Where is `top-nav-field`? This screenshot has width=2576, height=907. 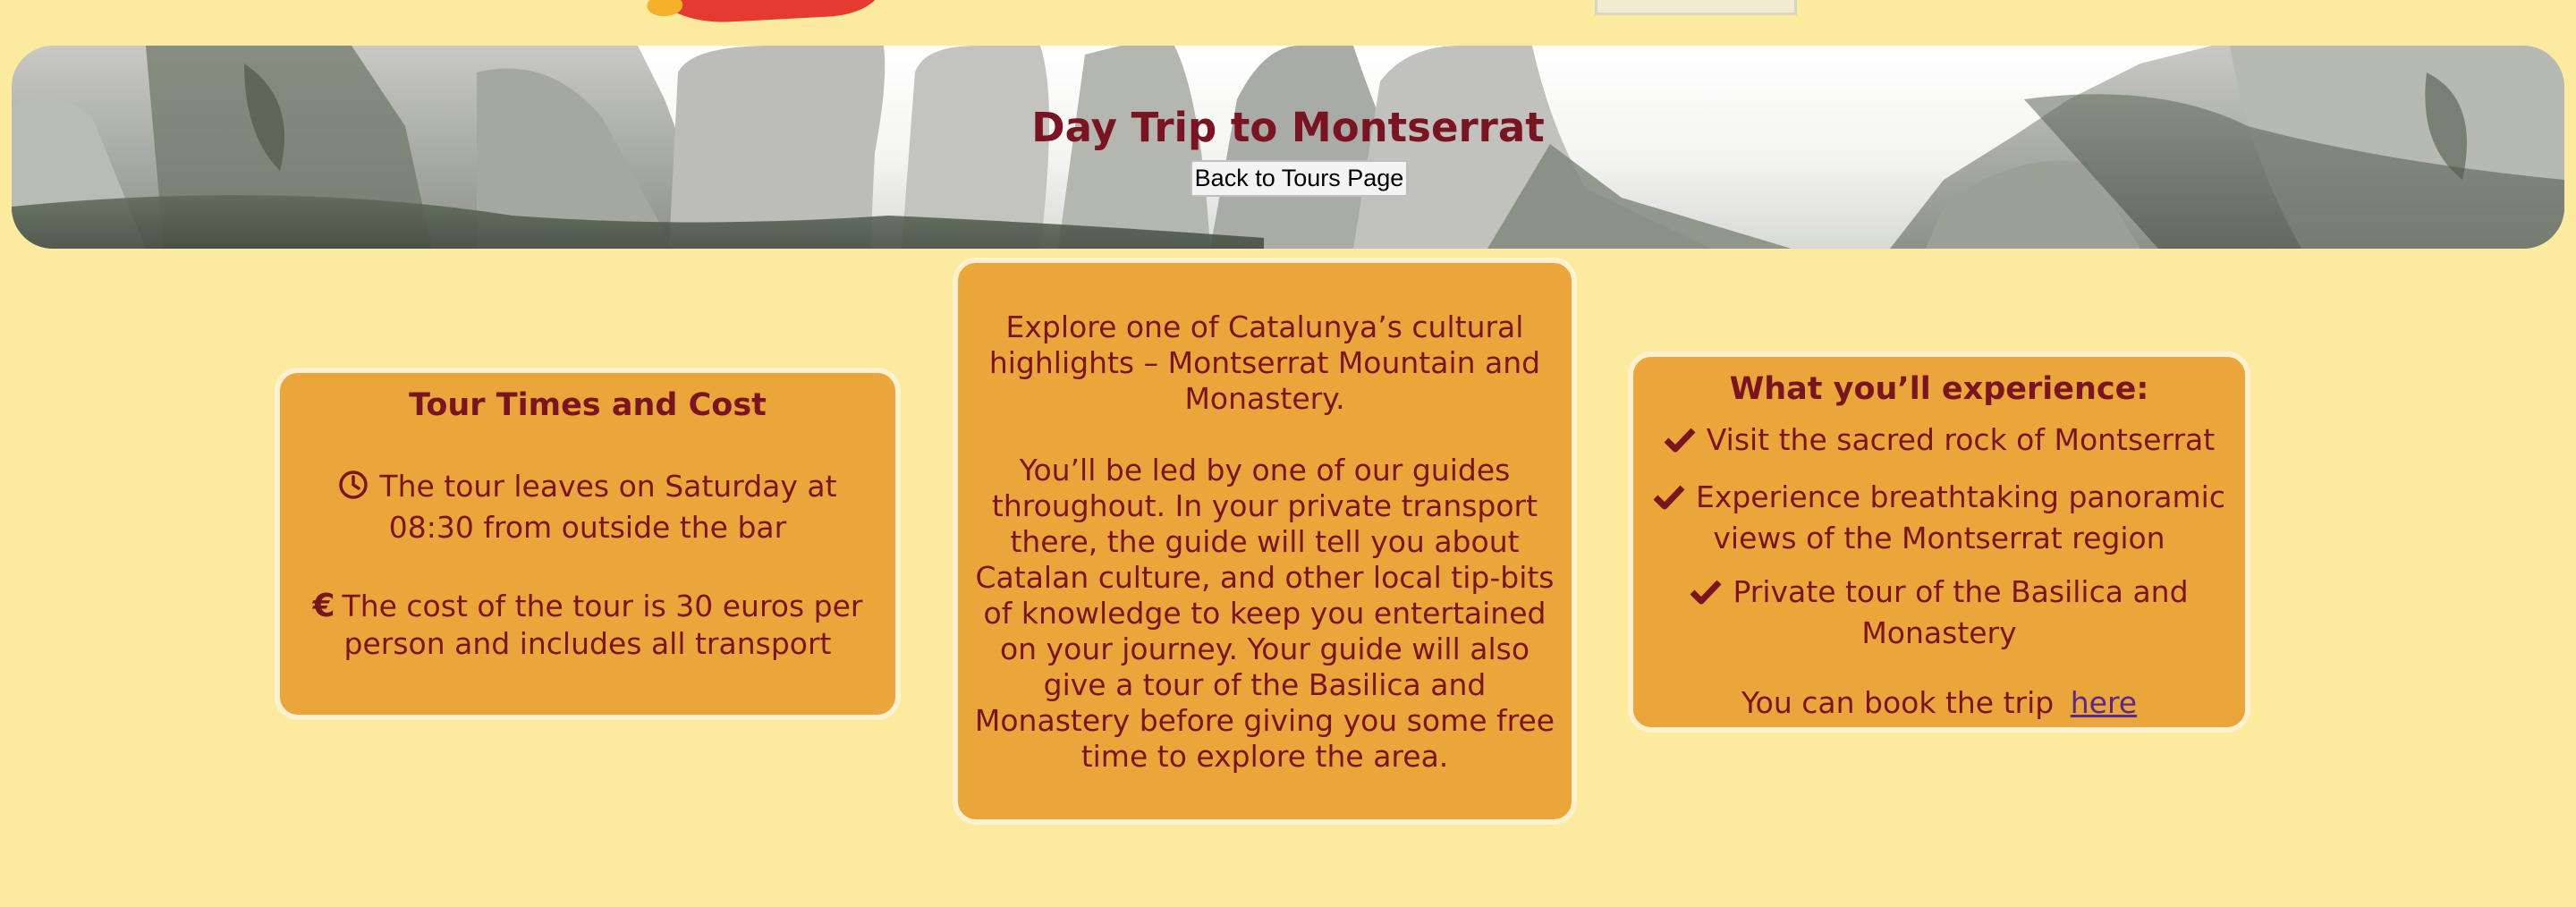 top-nav-field is located at coordinates (1696, 7).